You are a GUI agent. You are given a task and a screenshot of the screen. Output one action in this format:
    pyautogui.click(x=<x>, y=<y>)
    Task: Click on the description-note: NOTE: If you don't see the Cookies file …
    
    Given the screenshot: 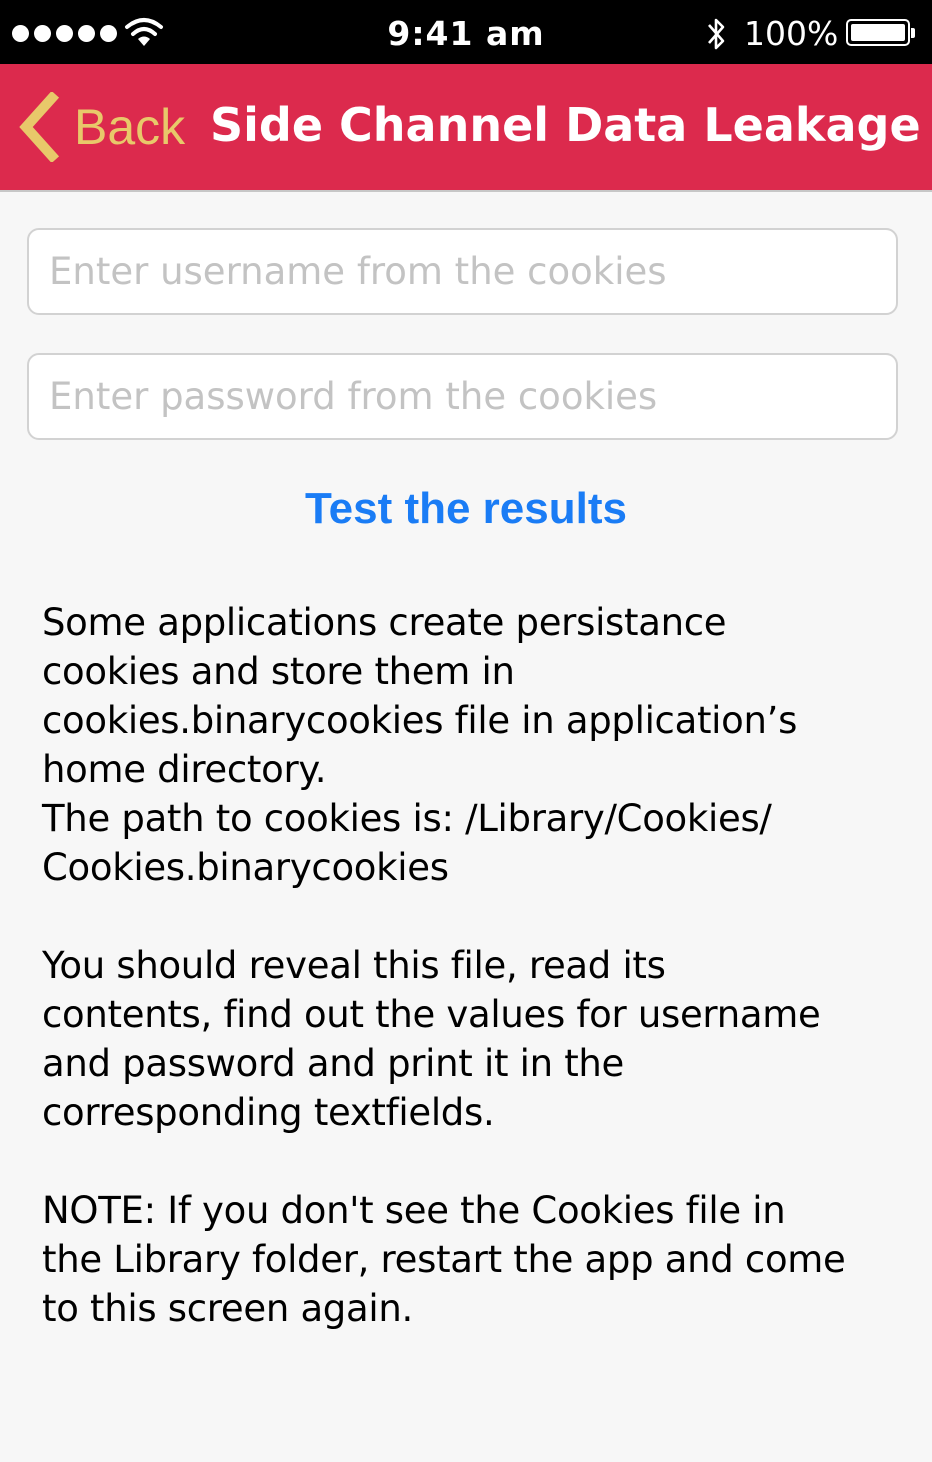 What is the action you would take?
    pyautogui.click(x=472, y=1259)
    